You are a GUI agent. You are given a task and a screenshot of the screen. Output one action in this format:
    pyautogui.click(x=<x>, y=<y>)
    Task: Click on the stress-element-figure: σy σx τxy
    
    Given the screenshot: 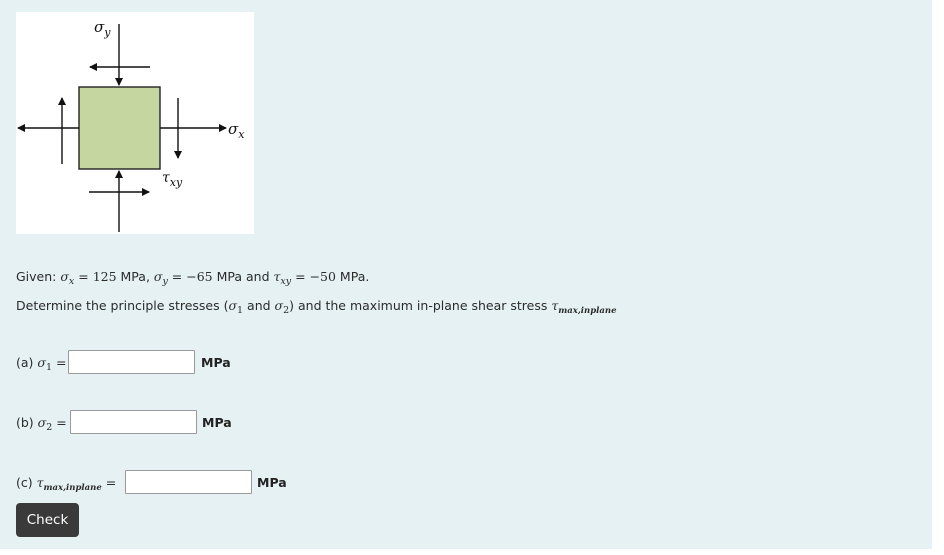 What is the action you would take?
    pyautogui.click(x=135, y=123)
    